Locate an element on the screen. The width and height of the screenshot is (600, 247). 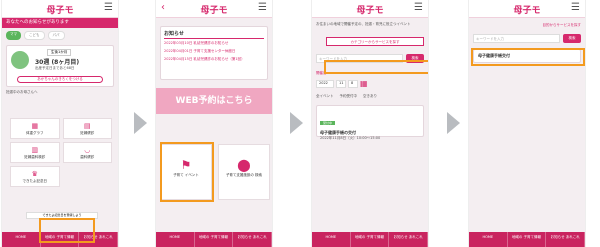
tooth-icon: ◡ is located at coordinates (87, 150).